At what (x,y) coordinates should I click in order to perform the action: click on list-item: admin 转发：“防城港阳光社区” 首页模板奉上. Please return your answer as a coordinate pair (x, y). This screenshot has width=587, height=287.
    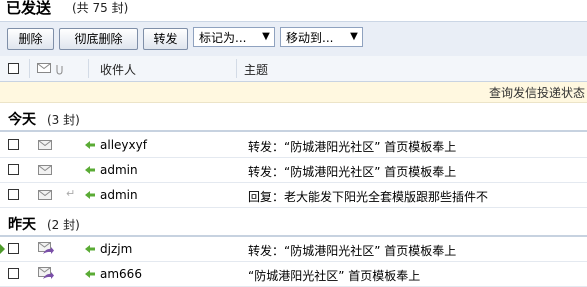
    Looking at the image, I should click on (293, 170).